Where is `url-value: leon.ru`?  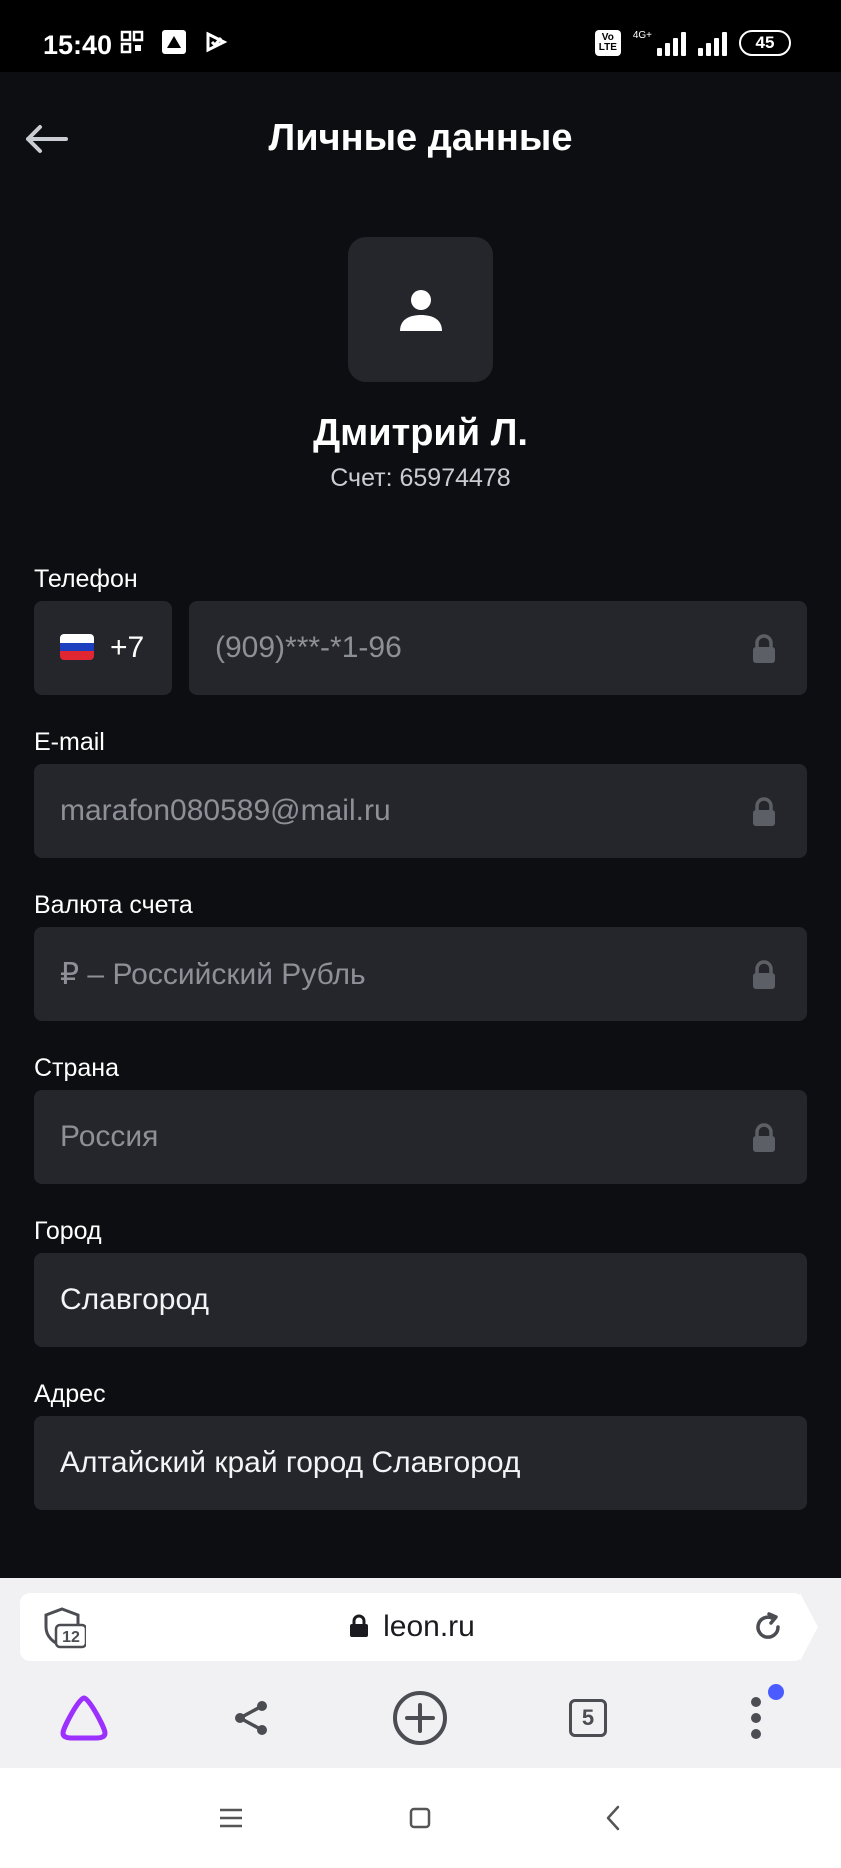
url-value: leon.ru is located at coordinates (429, 1626).